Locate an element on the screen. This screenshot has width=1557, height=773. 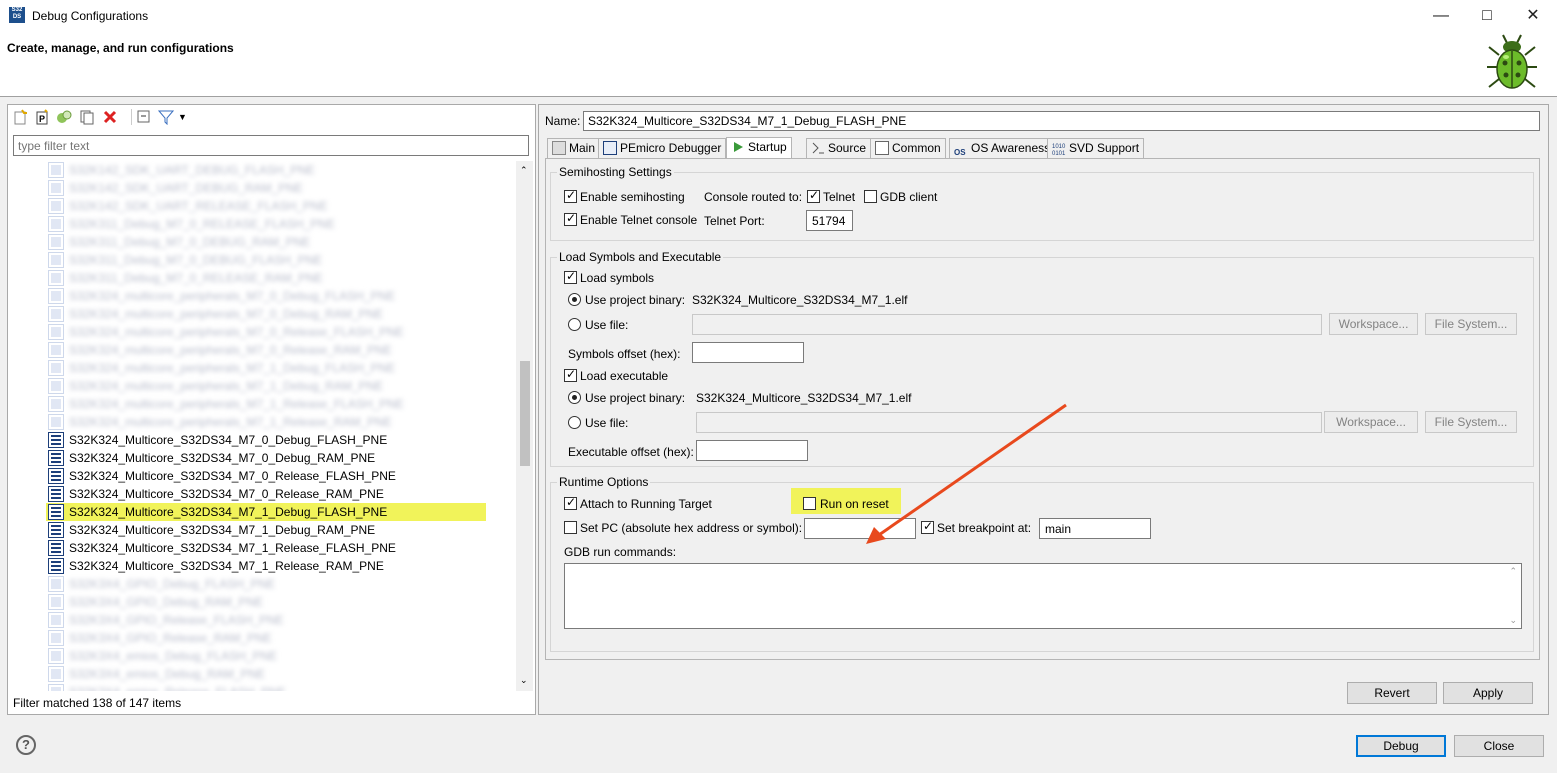
revert-button: Revert is located at coordinates (1392, 693).